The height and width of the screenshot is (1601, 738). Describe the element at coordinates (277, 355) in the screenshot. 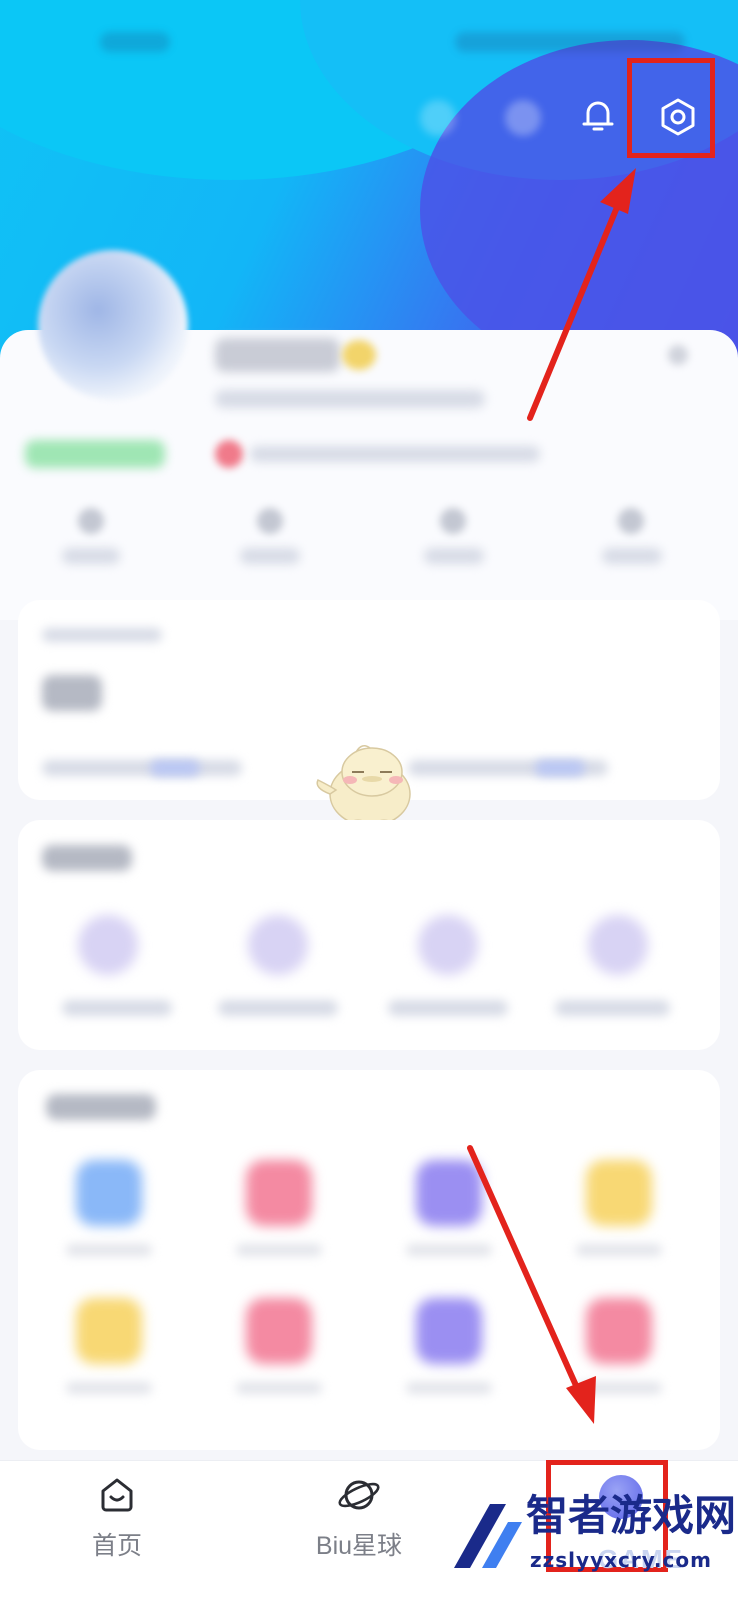

I see `username` at that location.